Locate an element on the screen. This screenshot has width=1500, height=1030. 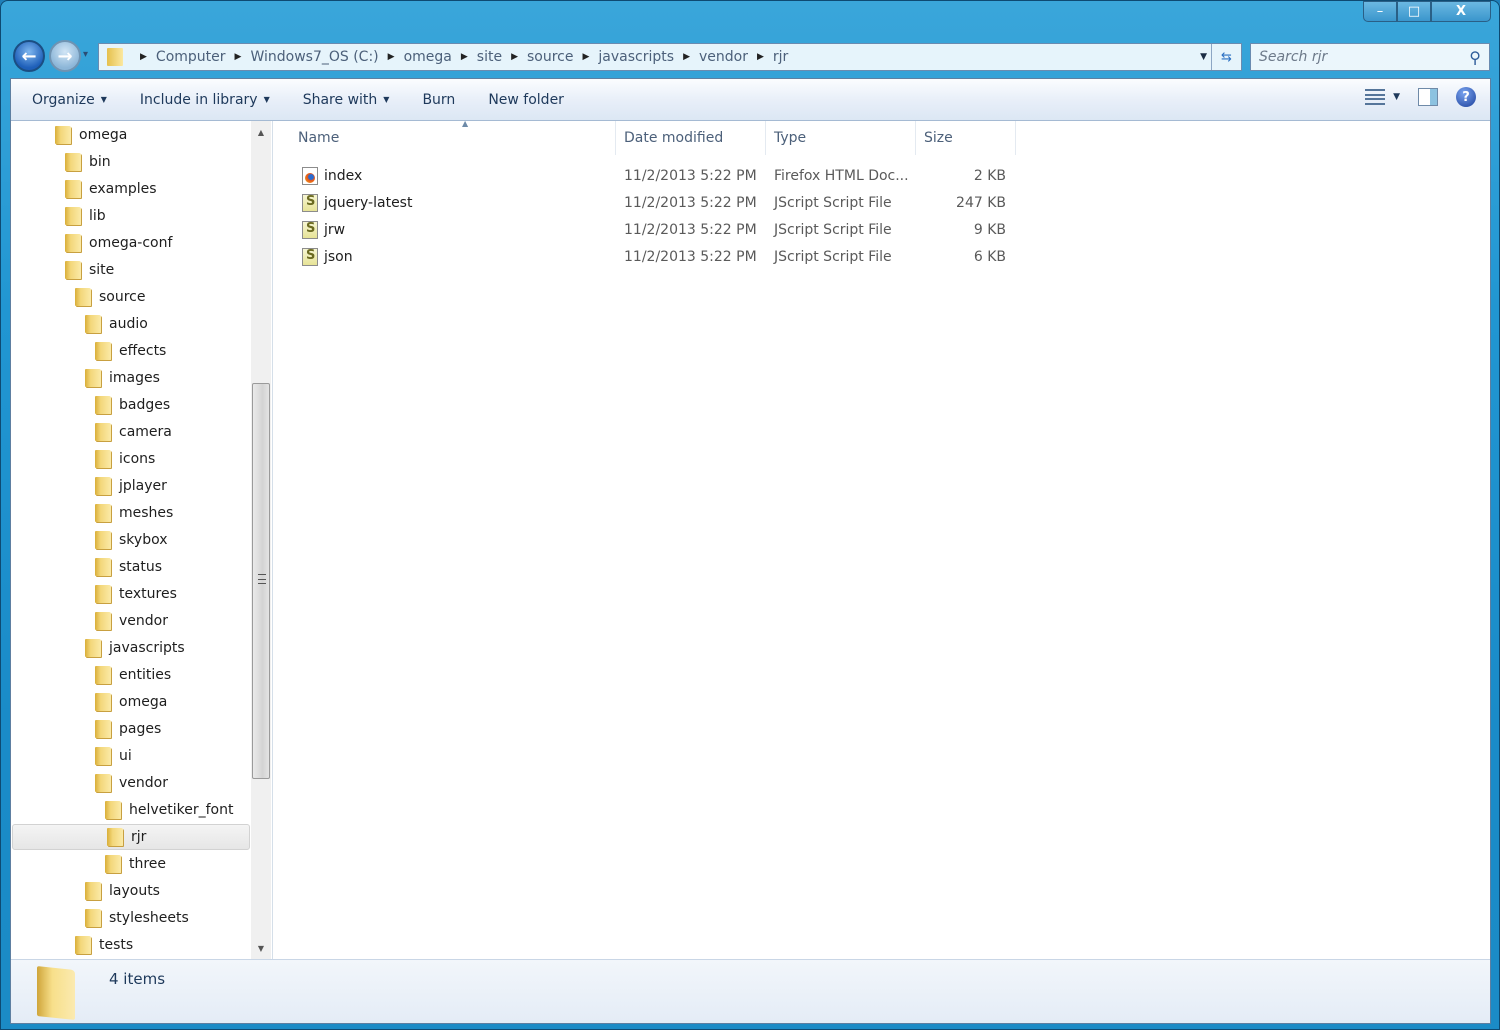
breadcrumb-item: rjr is located at coordinates (780, 57).